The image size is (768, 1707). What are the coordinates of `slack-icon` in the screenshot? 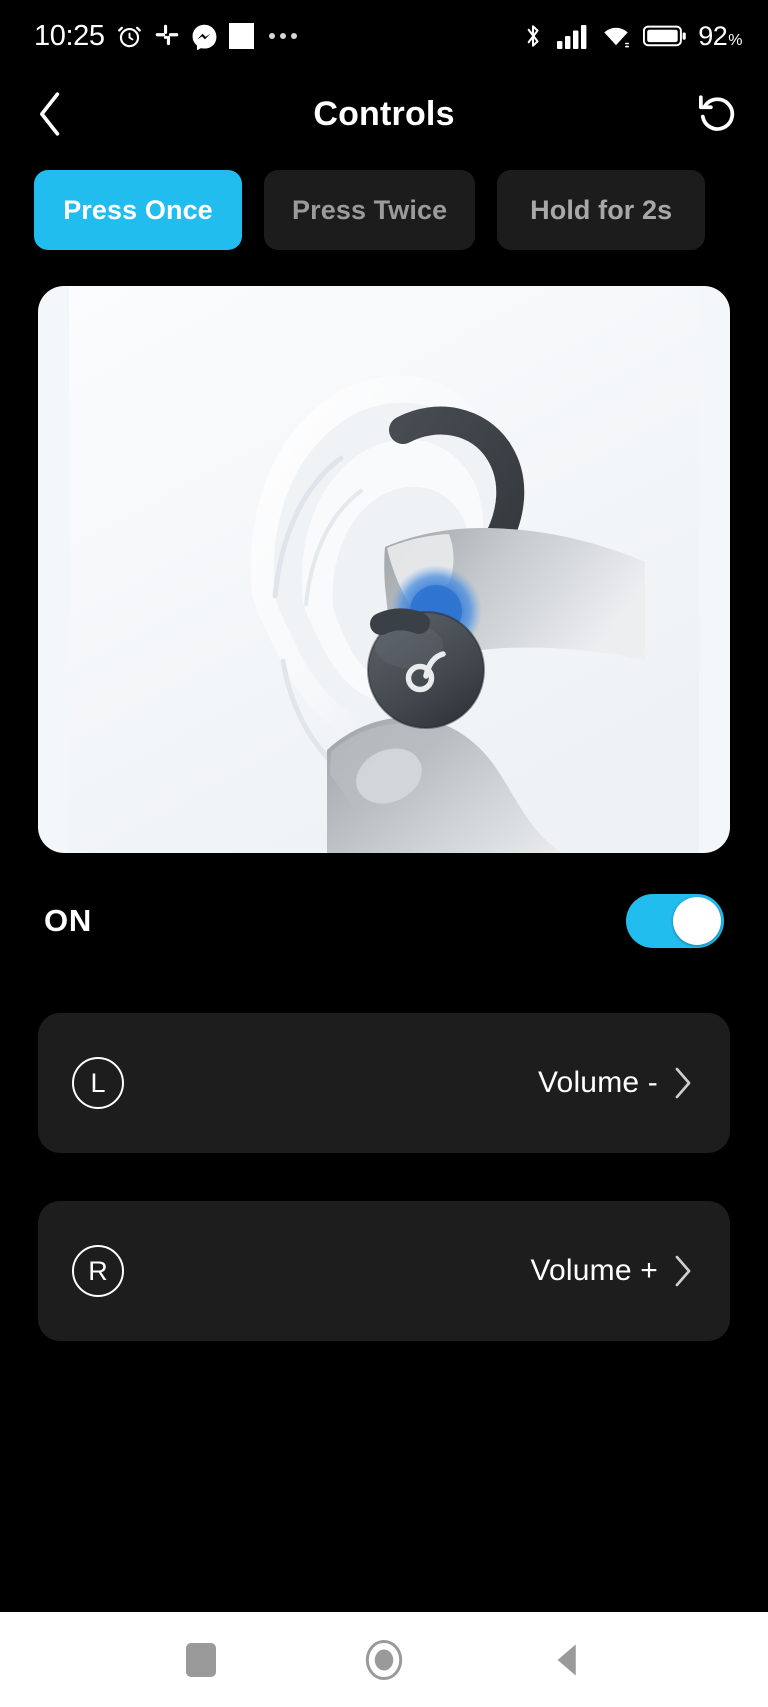 It's located at (167, 36).